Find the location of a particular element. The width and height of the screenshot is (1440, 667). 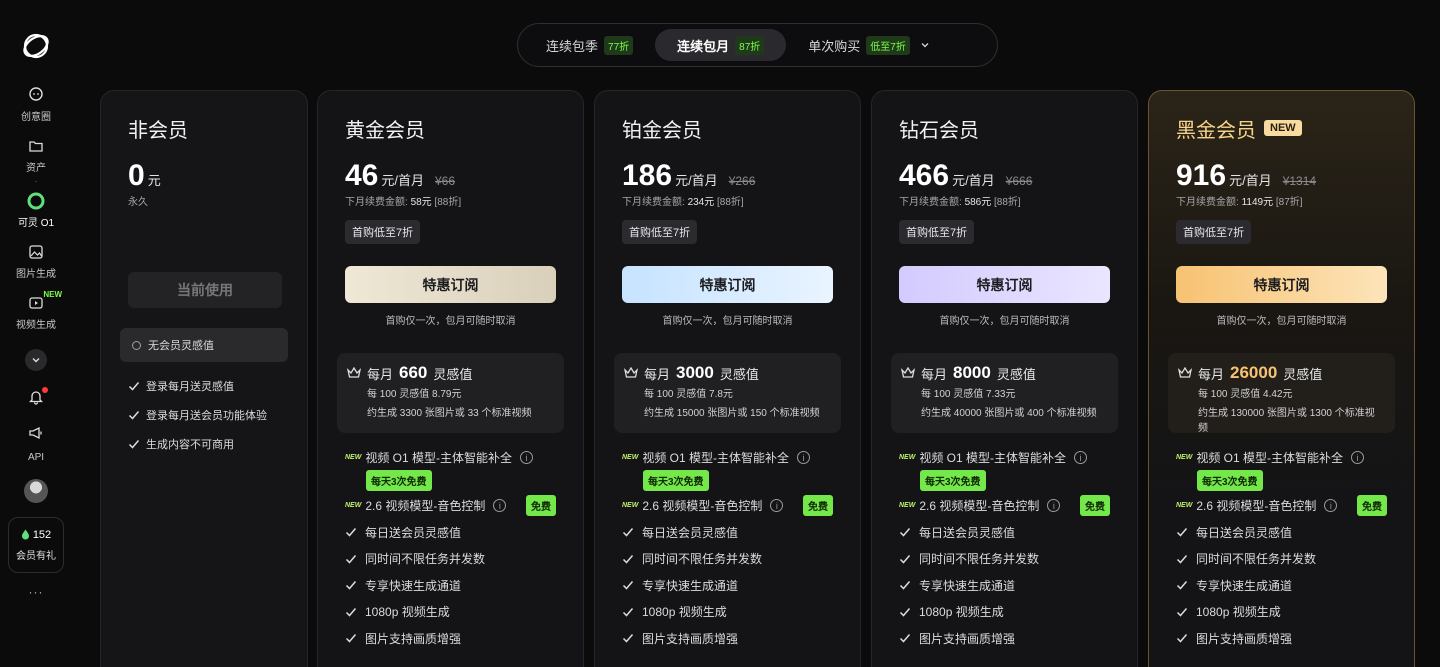

feature-label: 专享快速生成通道 is located at coordinates (690, 585).